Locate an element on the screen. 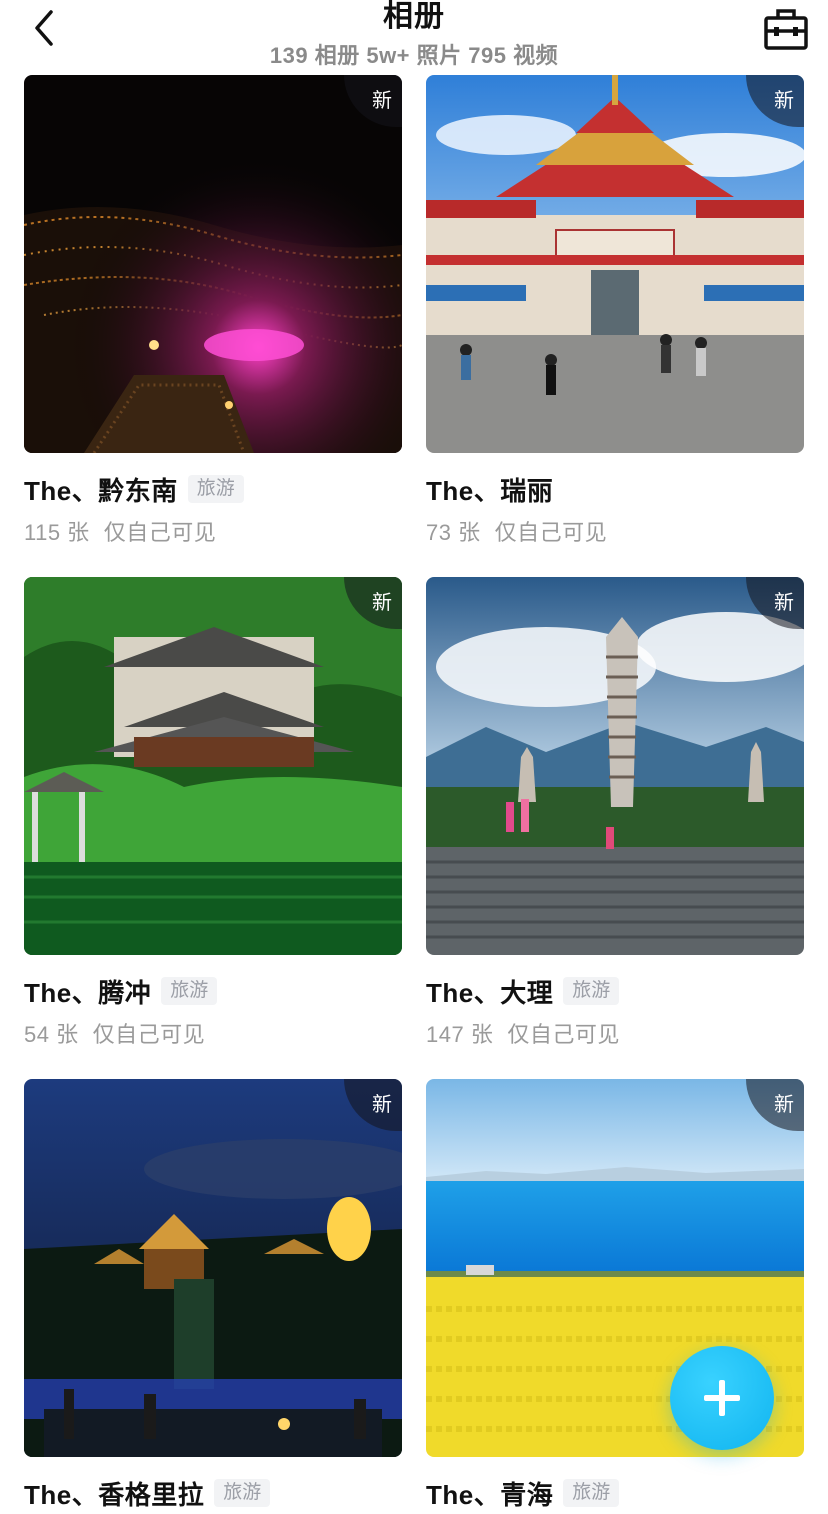  album-card: 新 The、黔东南 旅游 115 张仅自己可见 is located at coordinates (213, 310).